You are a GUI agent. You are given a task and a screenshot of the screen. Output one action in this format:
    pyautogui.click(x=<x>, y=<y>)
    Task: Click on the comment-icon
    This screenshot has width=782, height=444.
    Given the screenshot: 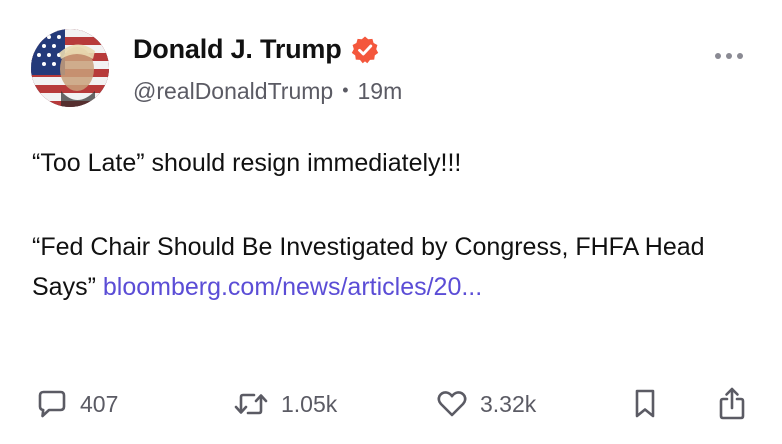 What is the action you would take?
    pyautogui.click(x=52, y=404)
    